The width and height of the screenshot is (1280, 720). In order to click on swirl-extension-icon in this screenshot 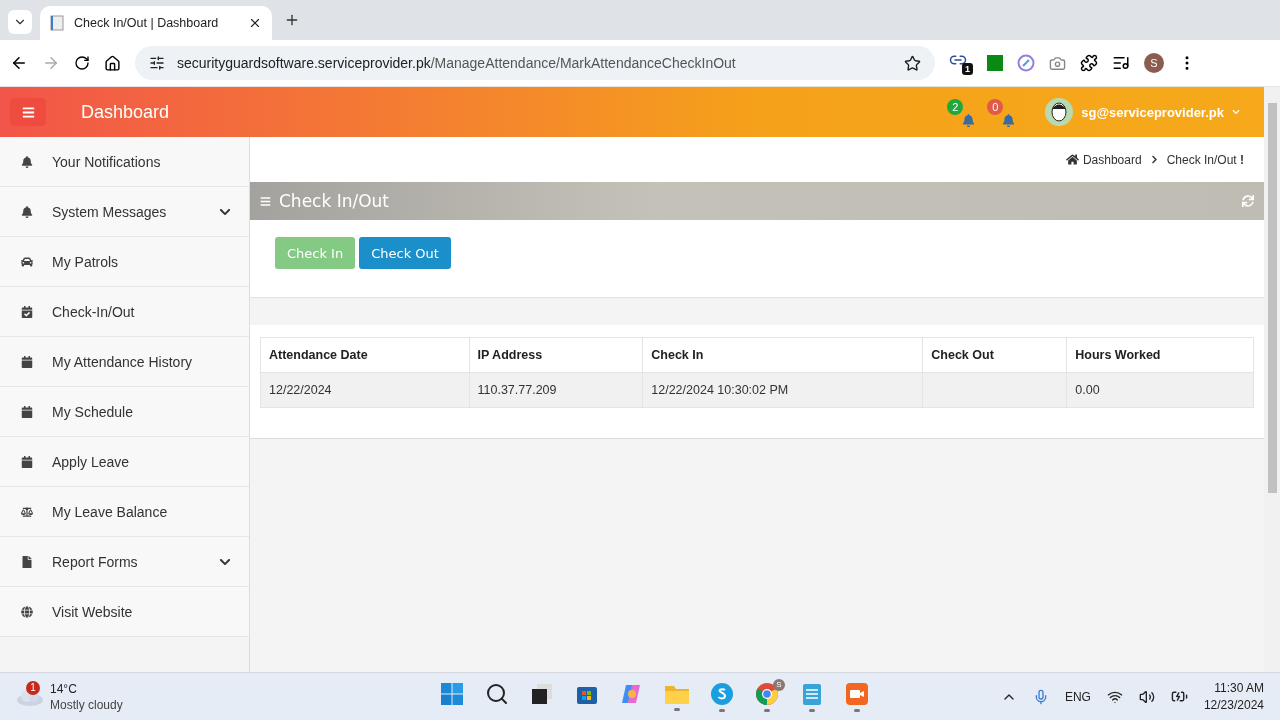, I will do `click(1026, 63)`.